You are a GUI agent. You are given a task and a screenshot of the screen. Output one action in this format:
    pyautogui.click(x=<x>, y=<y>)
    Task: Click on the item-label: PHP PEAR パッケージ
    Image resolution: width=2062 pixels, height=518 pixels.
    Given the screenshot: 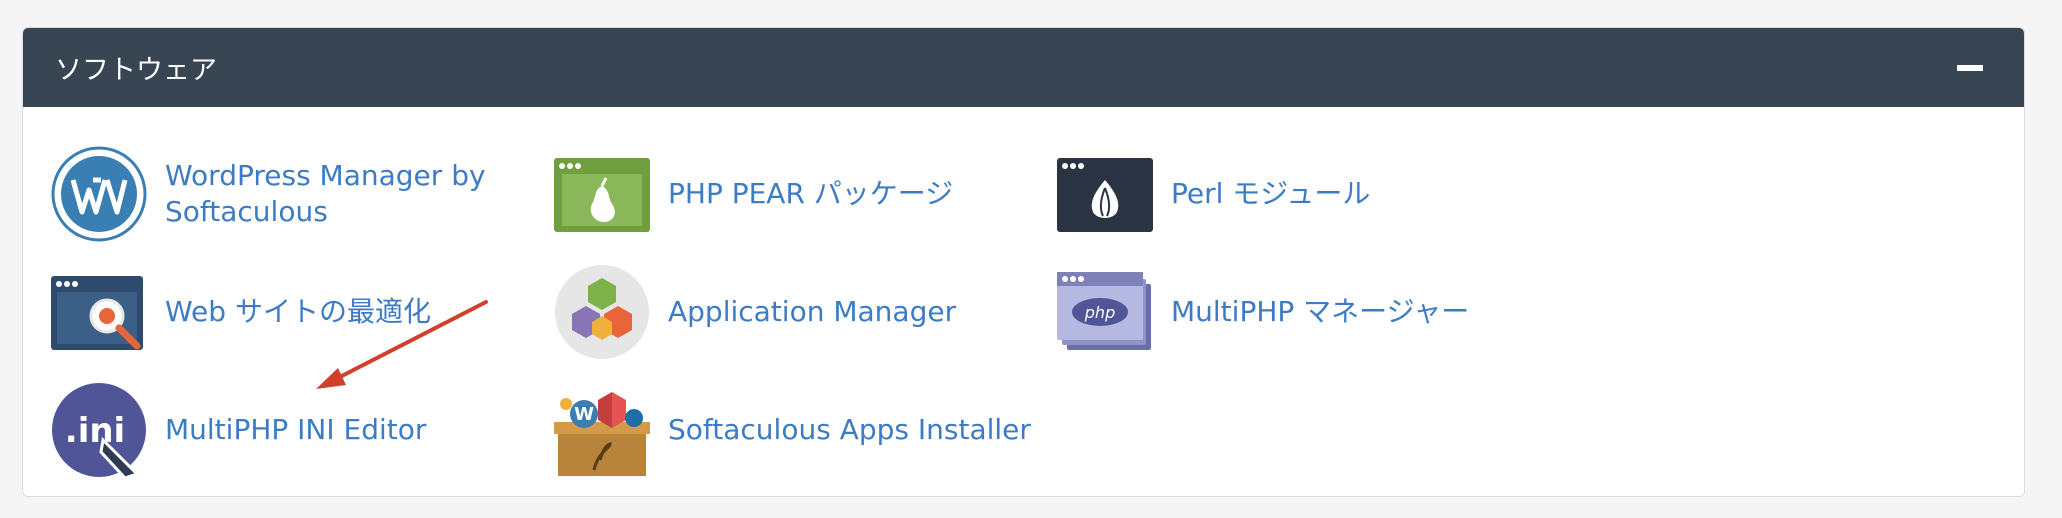 What is the action you would take?
    pyautogui.click(x=811, y=193)
    